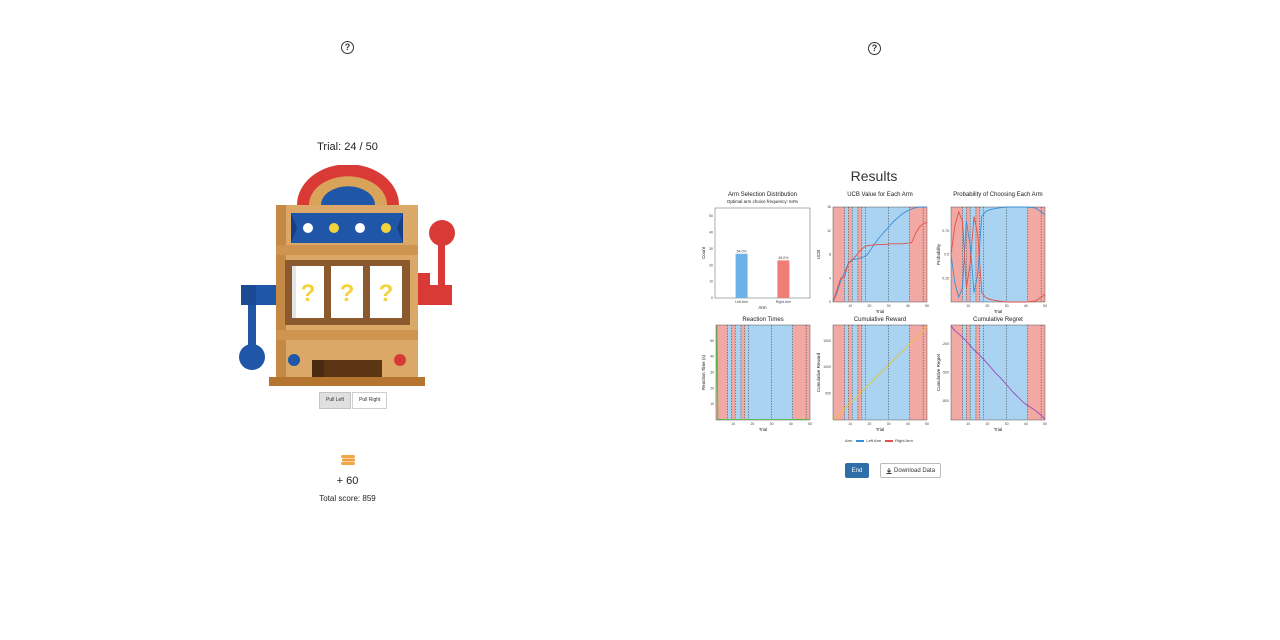 This screenshot has width=1280, height=640. Describe the element at coordinates (347, 279) in the screenshot. I see `slot-machine: ? ? ?` at that location.